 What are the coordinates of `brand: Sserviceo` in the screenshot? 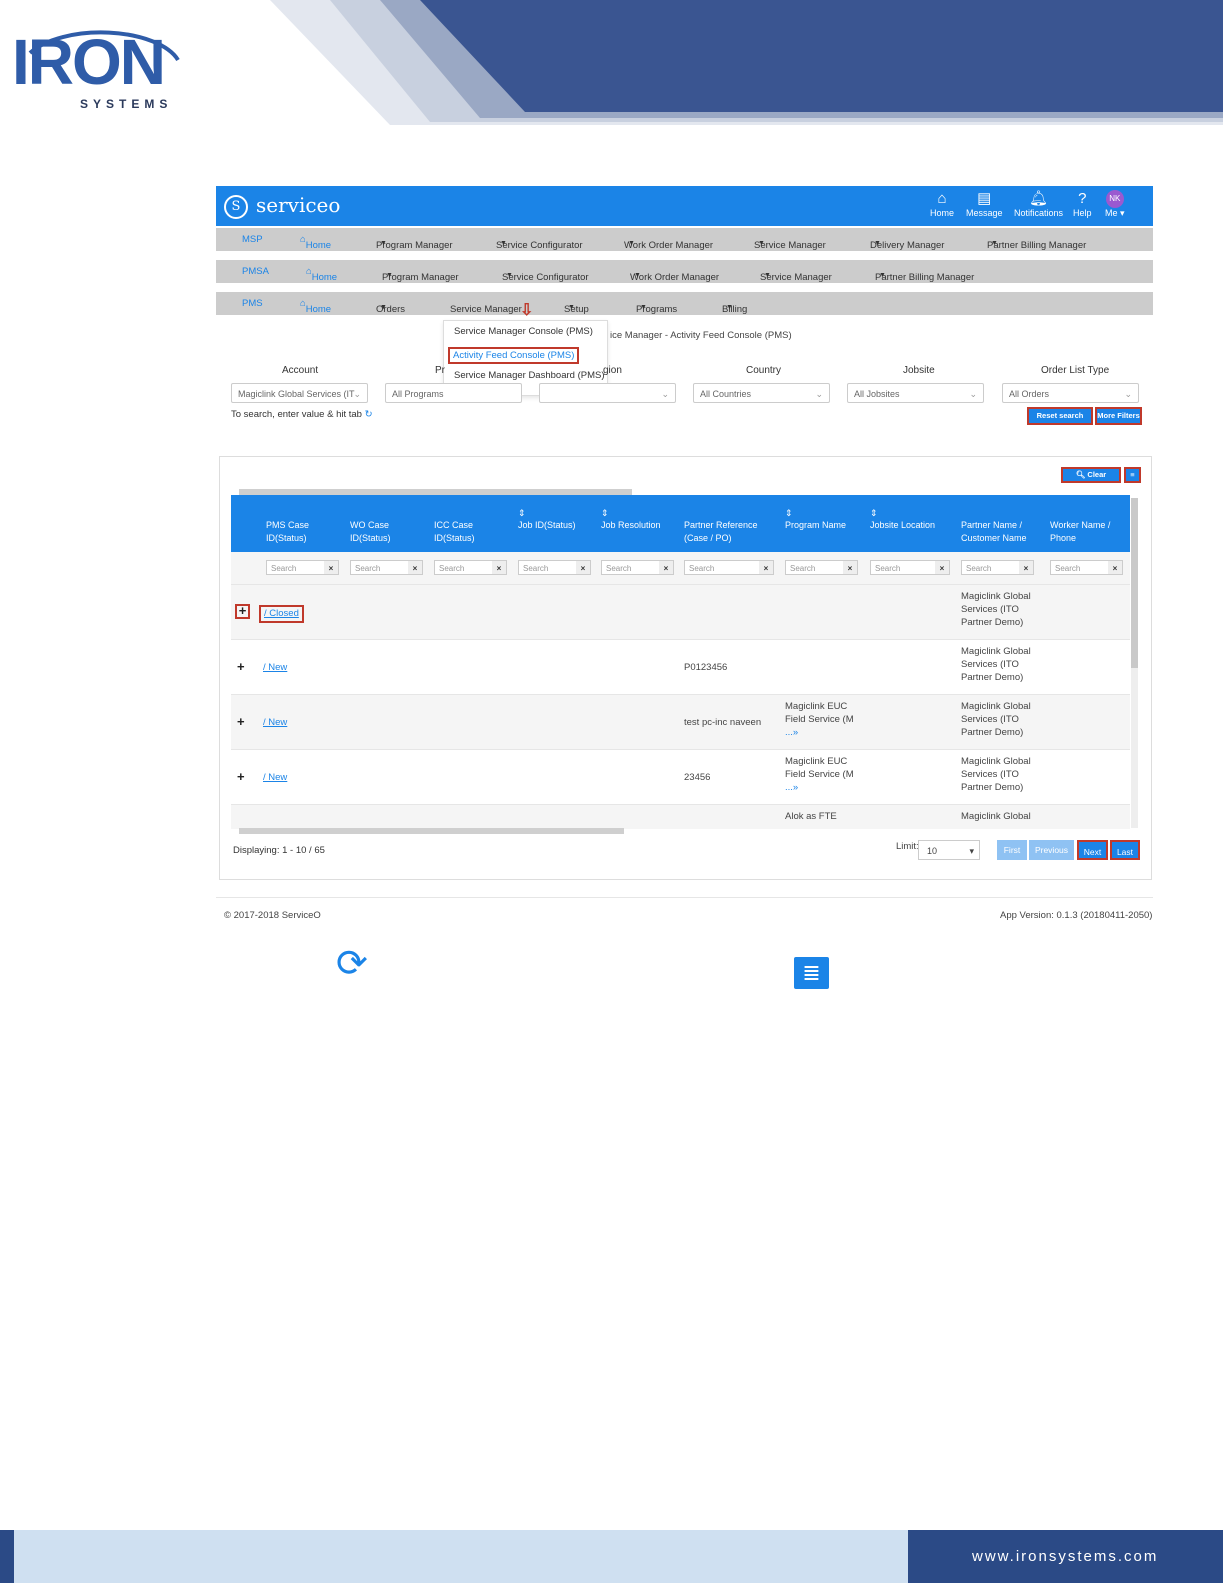 It's located at (282, 206).